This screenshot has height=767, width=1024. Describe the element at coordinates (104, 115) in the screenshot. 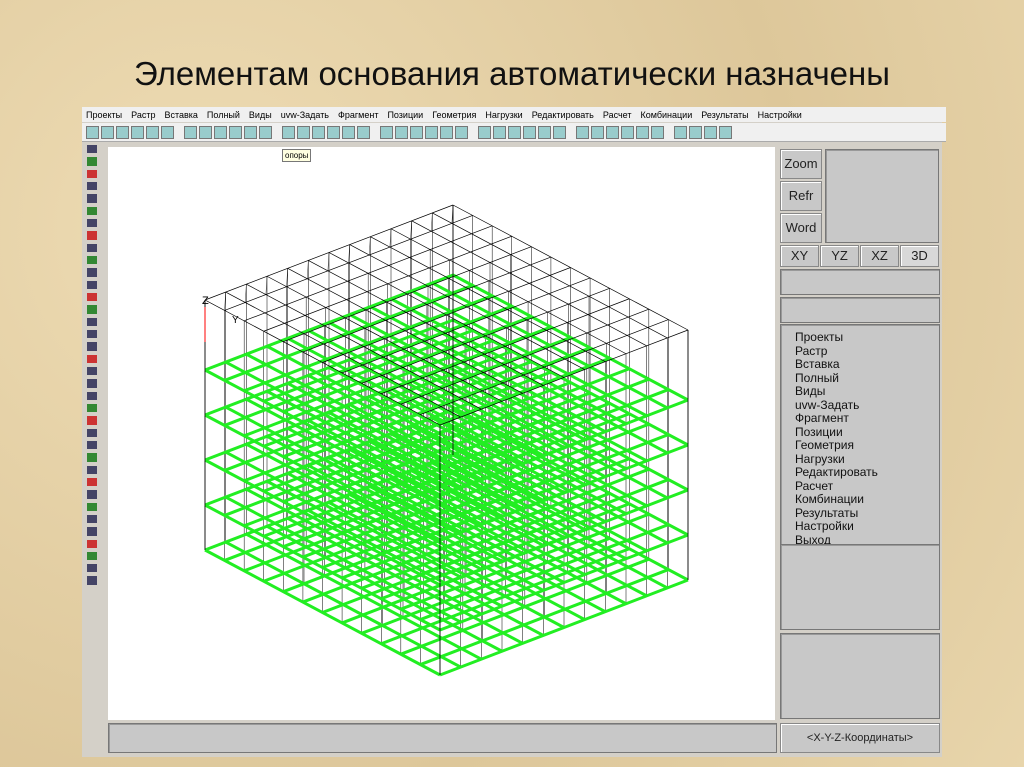

I see `menu-item: Проекты` at that location.